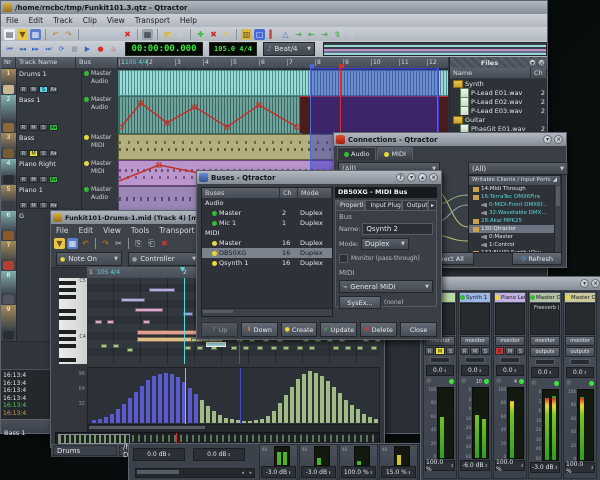  Describe the element at coordinates (59, 243) in the screenshot. I see `editor-open-file-icon: ▼` at that location.